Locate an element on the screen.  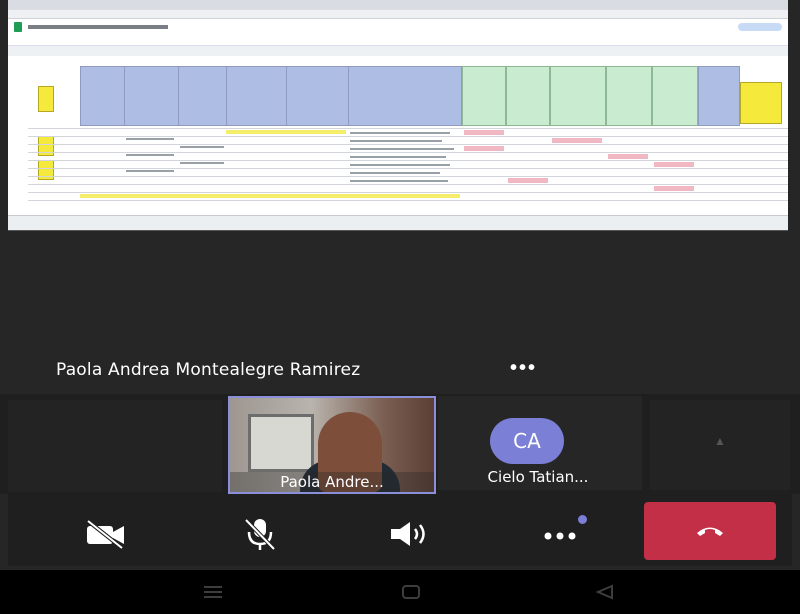
hang-up-button is located at coordinates (710, 531).